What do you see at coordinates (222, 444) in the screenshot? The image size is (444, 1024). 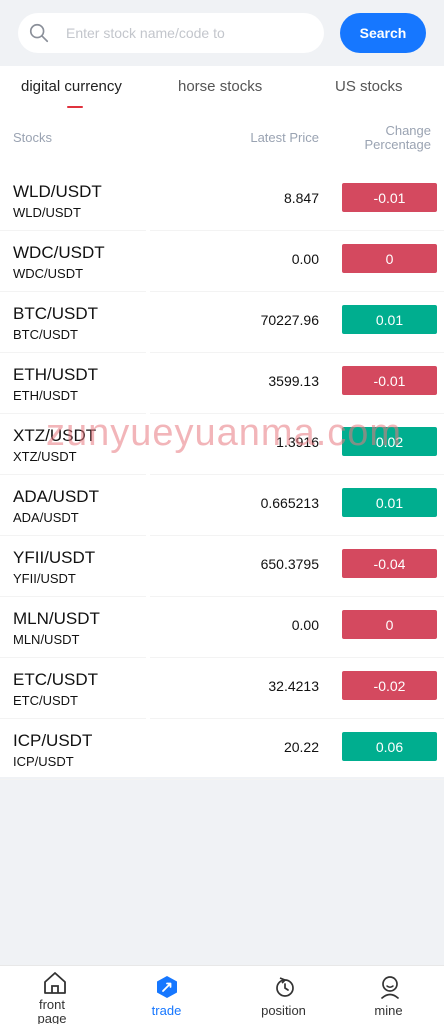 I see `stock-row: XTZ/USDT XTZ/USDT 1.3916 0.02` at bounding box center [222, 444].